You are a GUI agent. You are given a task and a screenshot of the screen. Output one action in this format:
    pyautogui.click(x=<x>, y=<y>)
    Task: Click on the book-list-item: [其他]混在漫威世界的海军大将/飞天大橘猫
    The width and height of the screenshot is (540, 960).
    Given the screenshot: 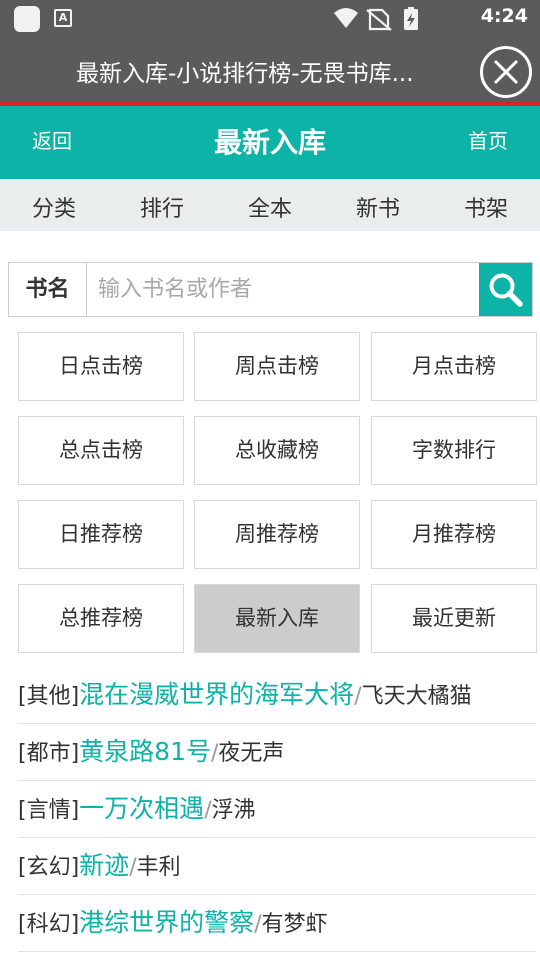 What is the action you would take?
    pyautogui.click(x=277, y=695)
    